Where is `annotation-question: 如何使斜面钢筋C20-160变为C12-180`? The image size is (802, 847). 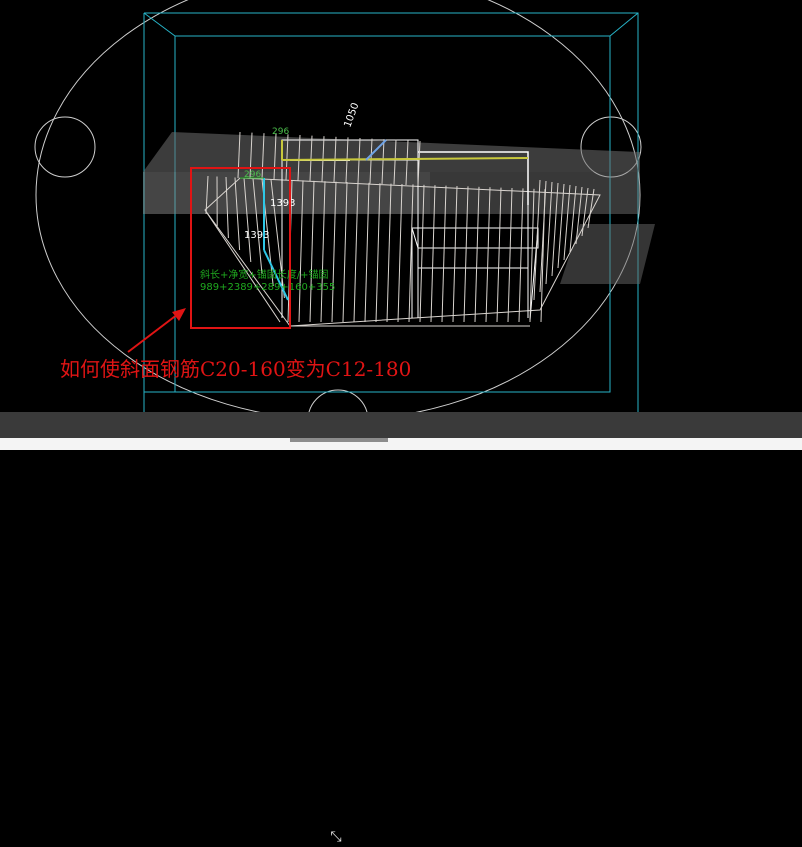
annotation-question: 如何使斜面钢筋C20-160变为C12-180 is located at coordinates (235, 369).